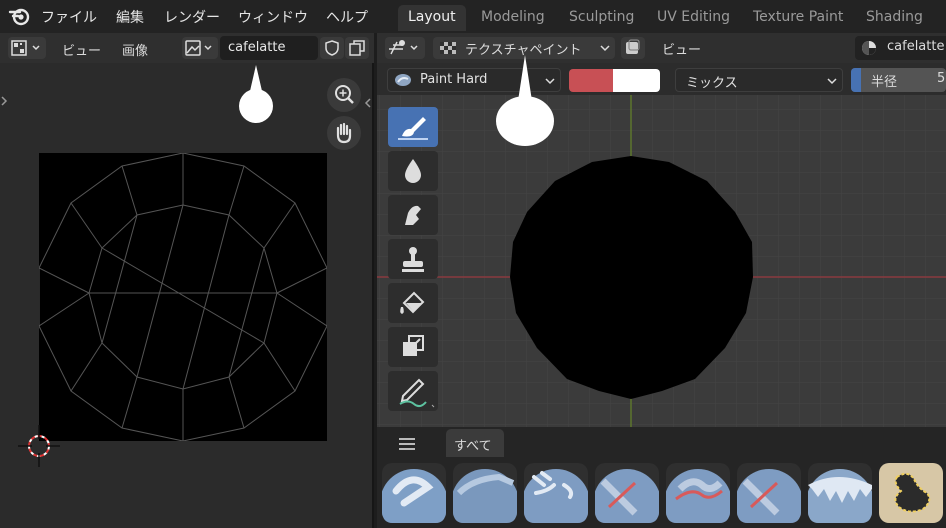 The width and height of the screenshot is (946, 528). Describe the element at coordinates (135, 49) in the screenshot. I see `image-menu: 画像` at that location.